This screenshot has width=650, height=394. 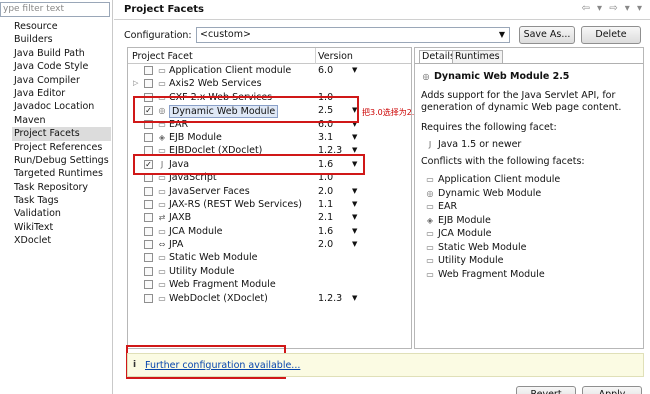 What do you see at coordinates (495, 76) in the screenshot?
I see `details-title: ◎ Dynamic Web Module 2.5` at bounding box center [495, 76].